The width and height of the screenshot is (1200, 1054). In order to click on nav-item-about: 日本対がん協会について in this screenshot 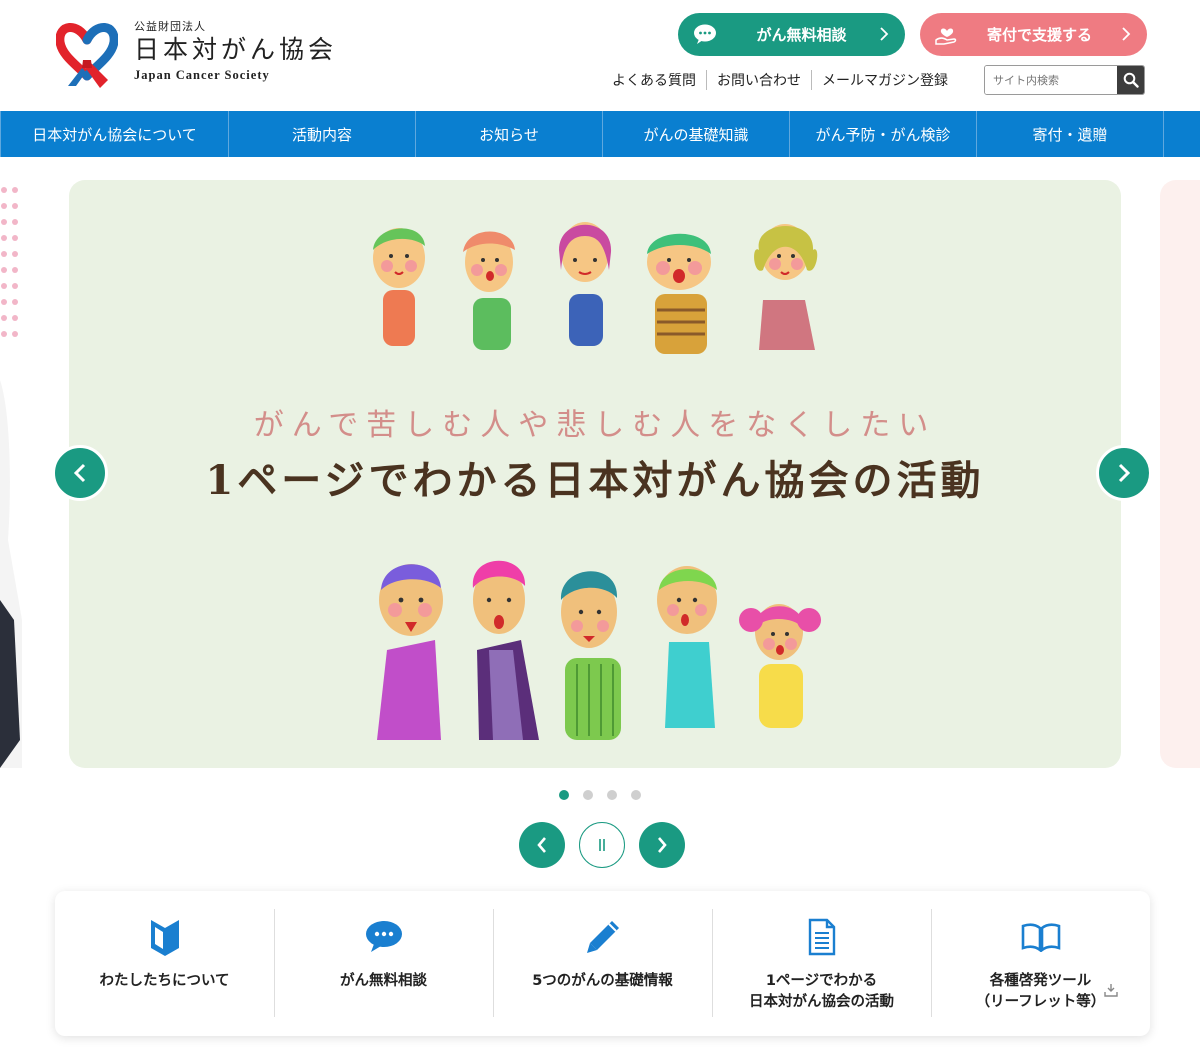, I will do `click(114, 134)`.